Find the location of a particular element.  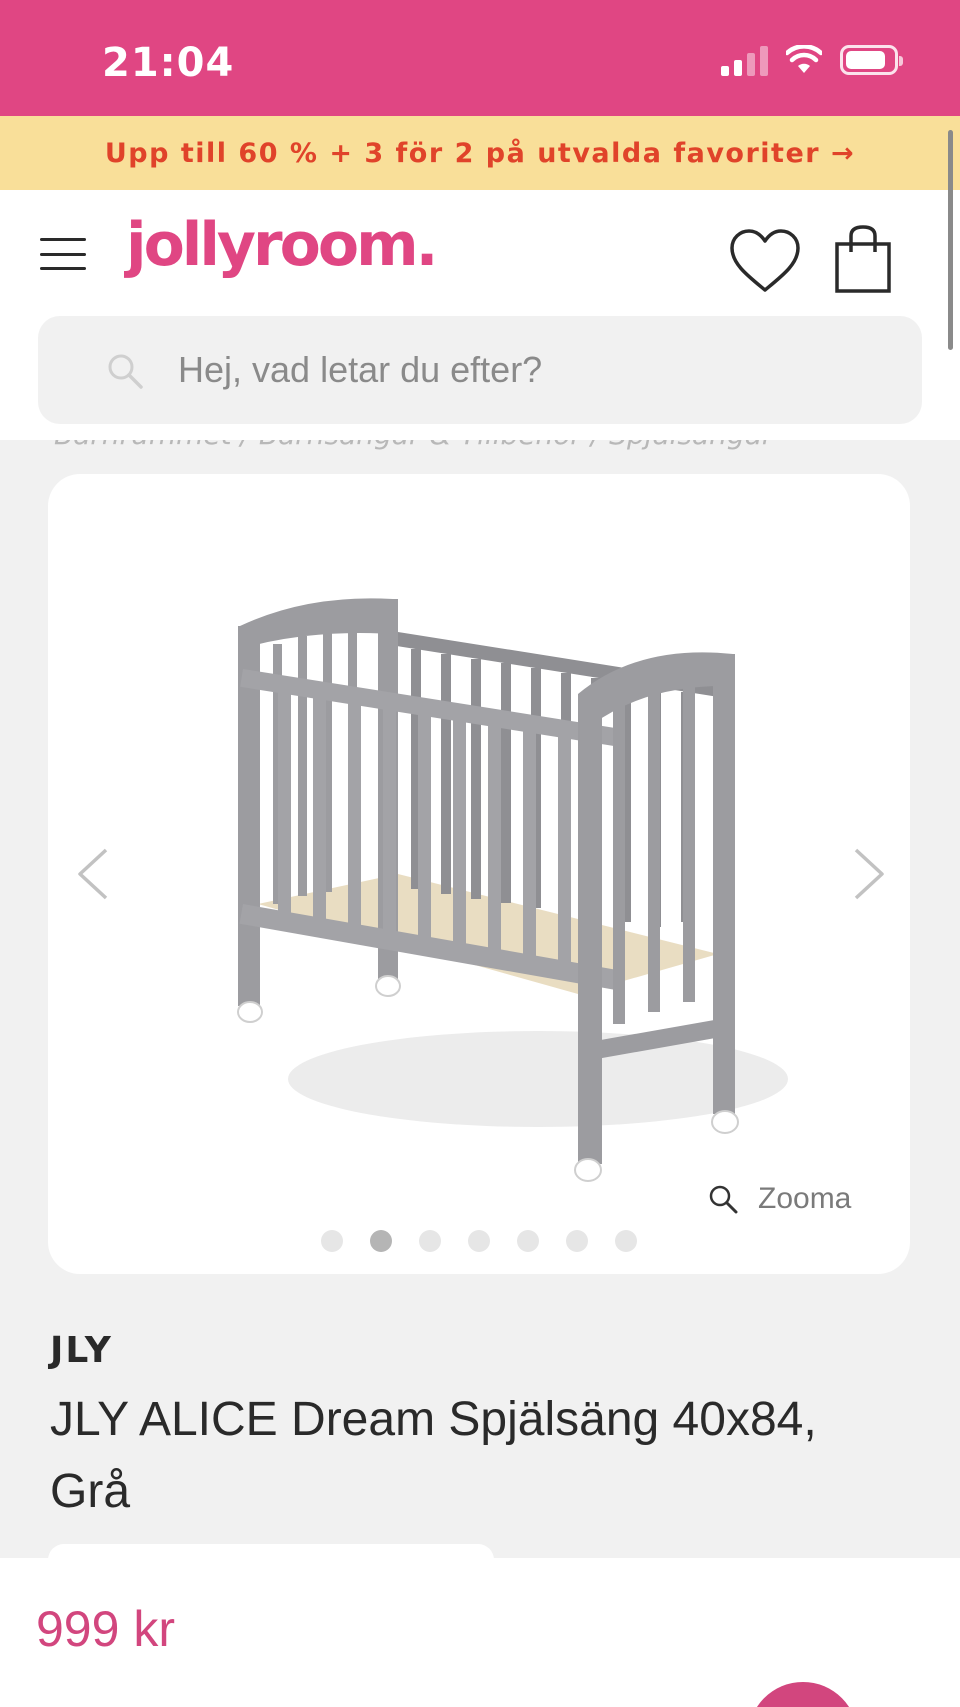

product-title: JLY ALICE Dream Spjälsäng 40x84, Grå is located at coordinates (433, 1455).